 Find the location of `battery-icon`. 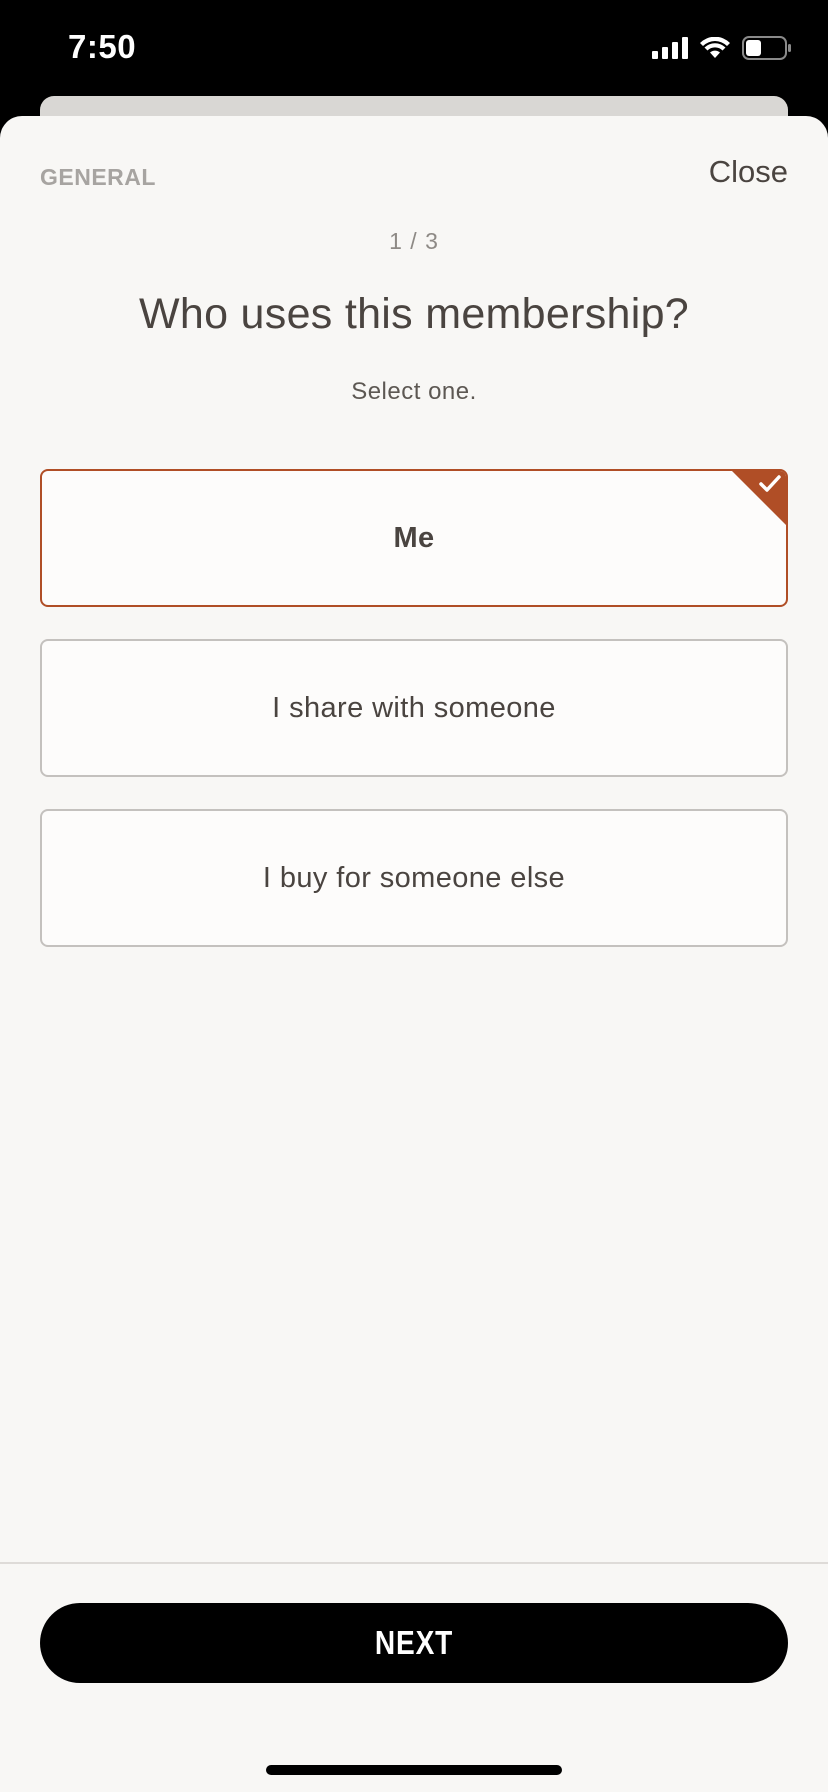

battery-icon is located at coordinates (767, 48).